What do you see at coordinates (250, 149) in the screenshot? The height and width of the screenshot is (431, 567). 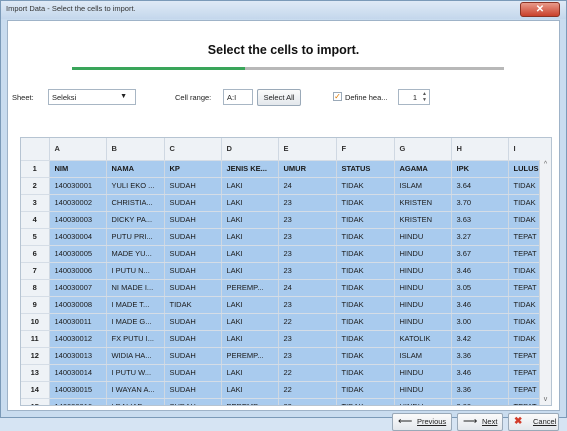 I see `column-header: D` at bounding box center [250, 149].